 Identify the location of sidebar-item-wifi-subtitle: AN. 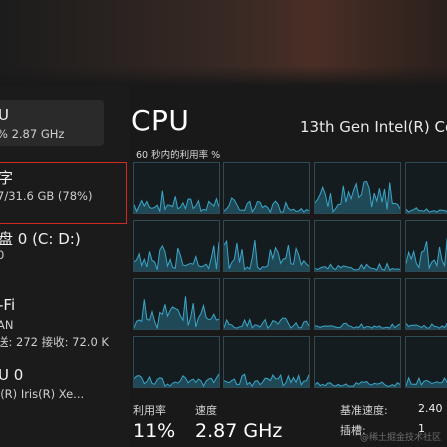
(7, 325).